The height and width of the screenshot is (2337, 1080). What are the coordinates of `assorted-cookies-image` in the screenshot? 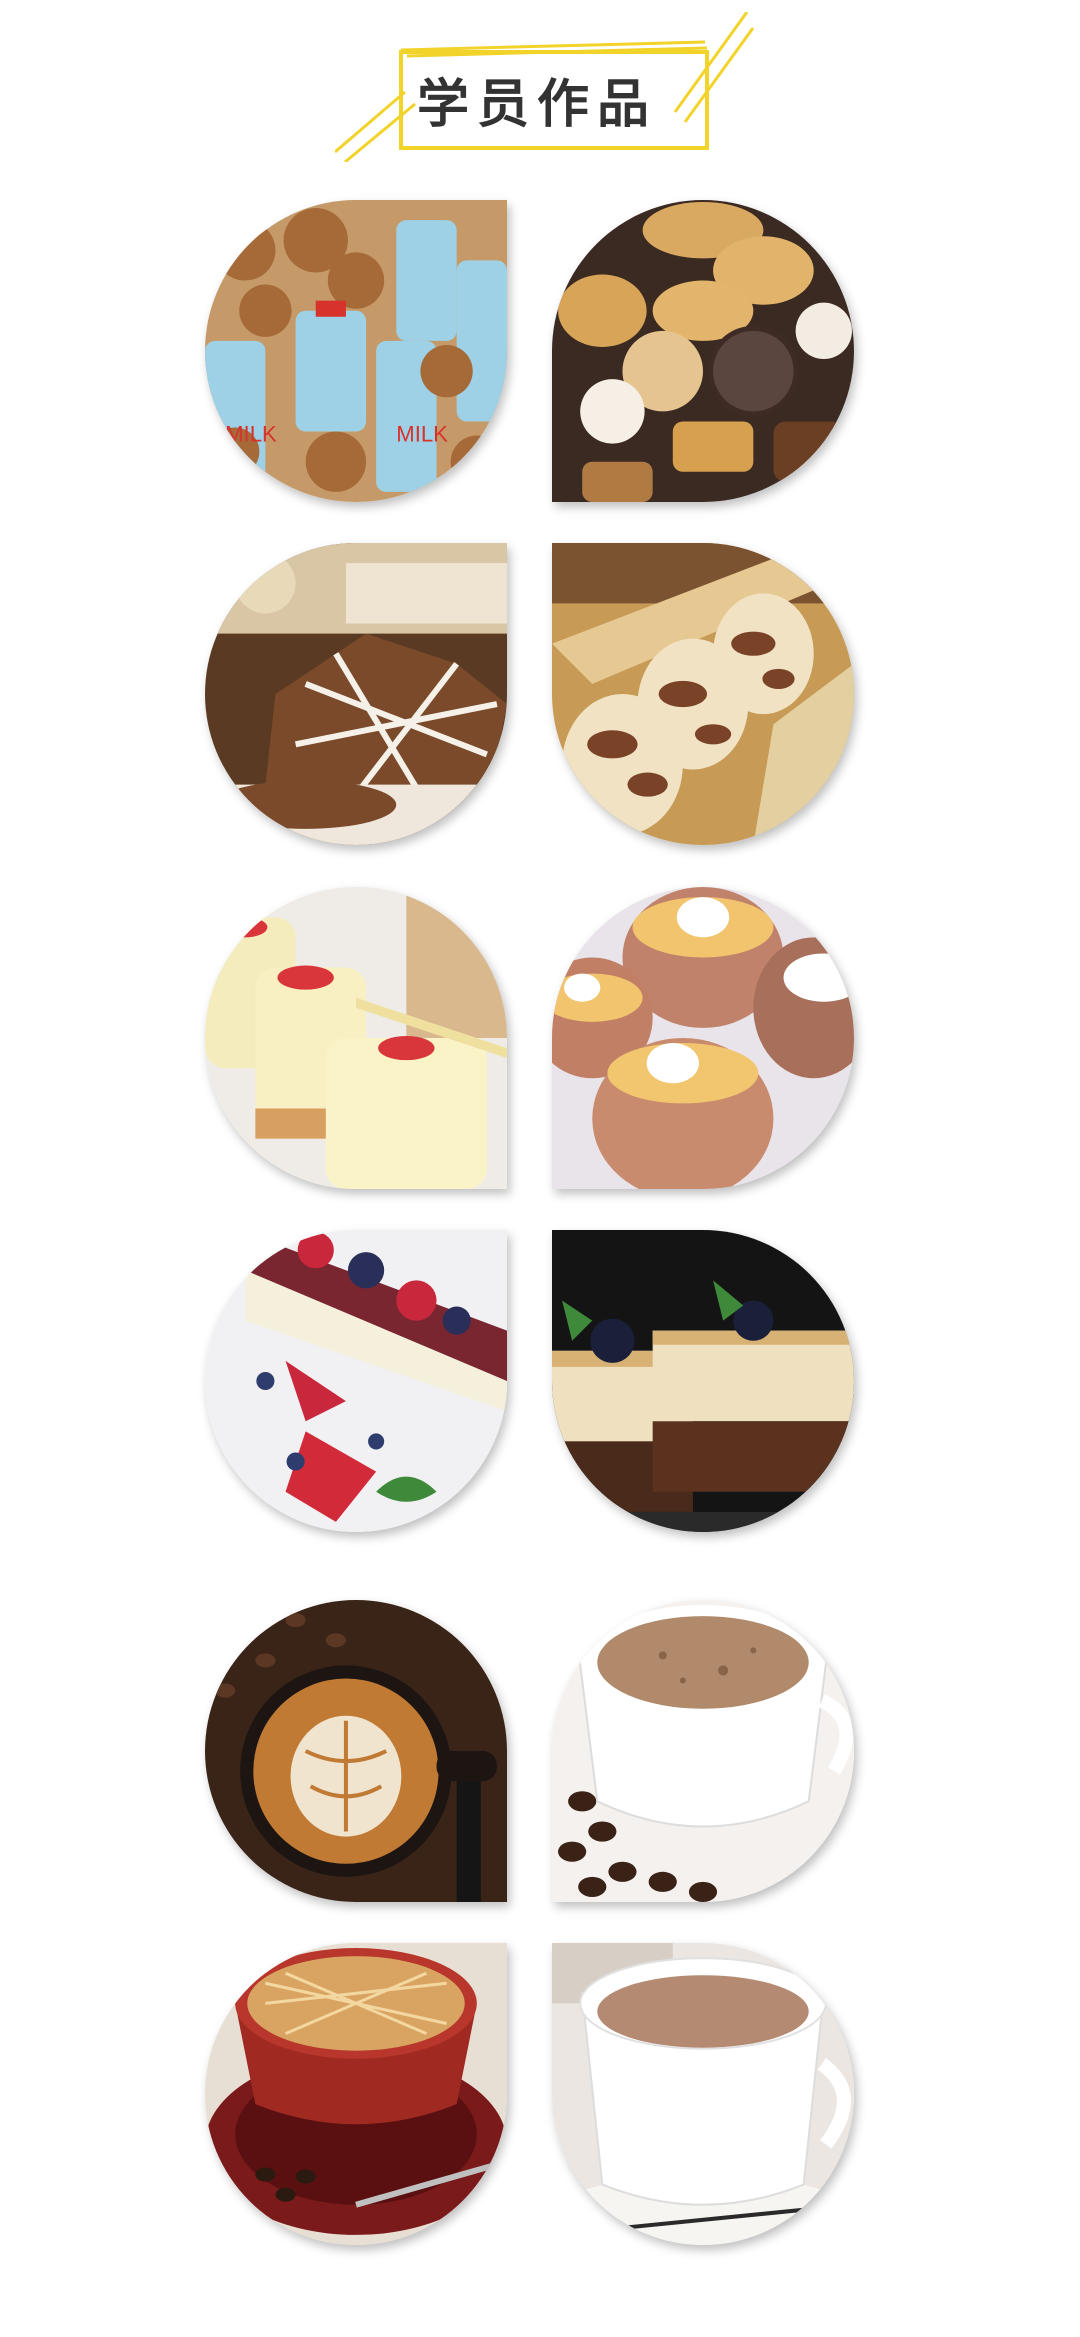 It's located at (703, 351).